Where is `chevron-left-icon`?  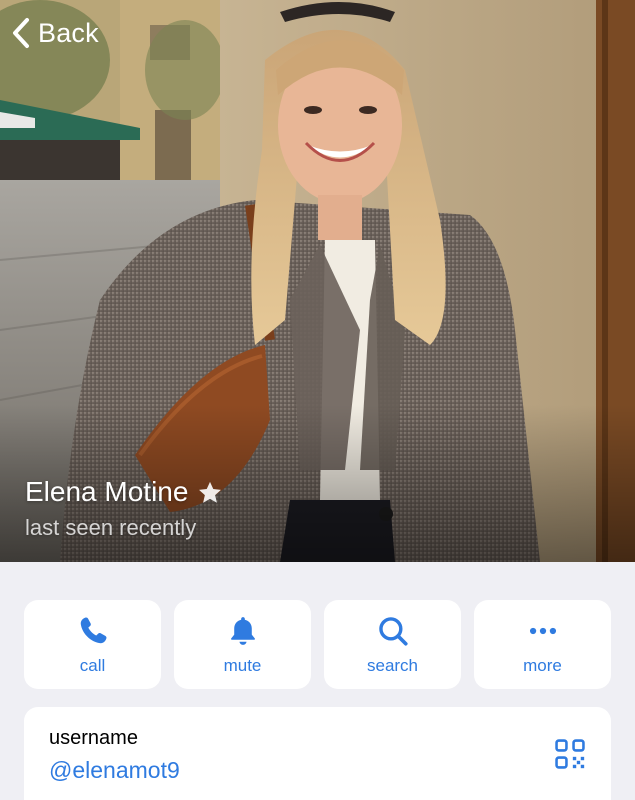 chevron-left-icon is located at coordinates (21, 33).